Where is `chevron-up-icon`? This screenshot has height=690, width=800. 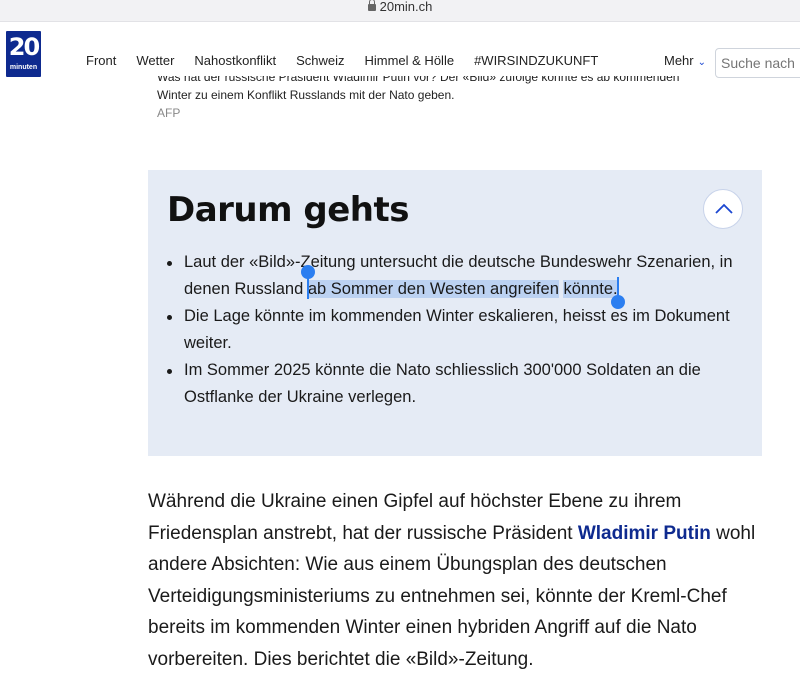 chevron-up-icon is located at coordinates (724, 208).